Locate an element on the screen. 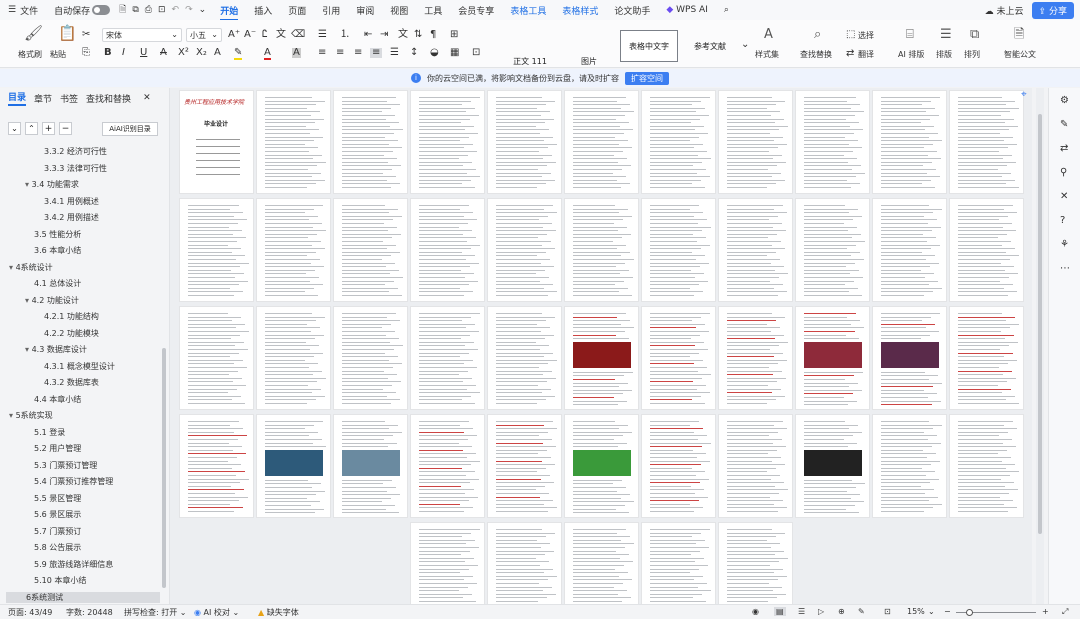 The image size is (1080, 619). tab-review: 审阅 is located at coordinates (365, 10).